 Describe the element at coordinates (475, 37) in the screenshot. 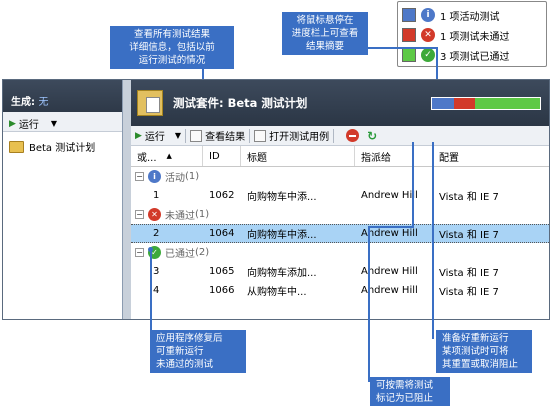

I see `legend-label: 1 项测试未通过` at that location.